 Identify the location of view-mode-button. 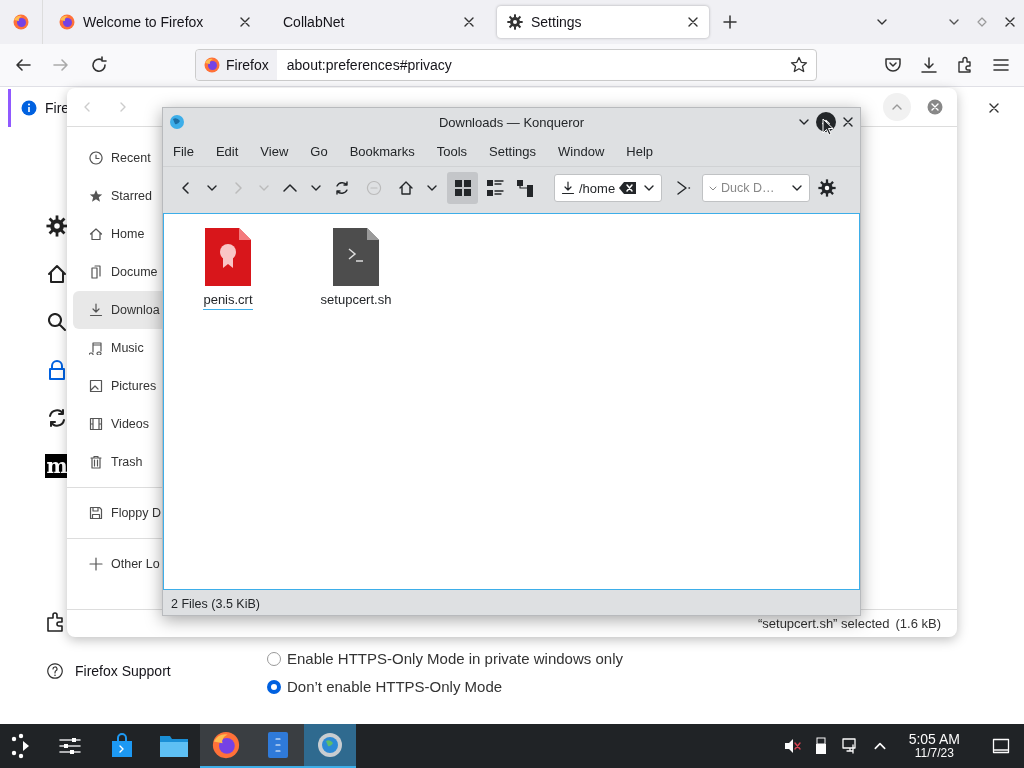
(462, 188).